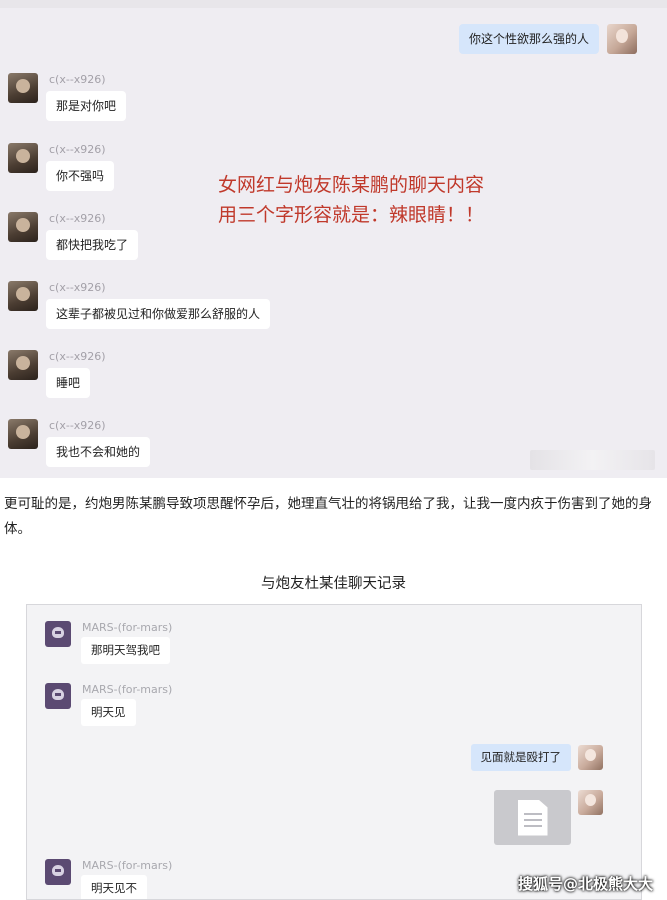 This screenshot has height=900, width=667. What do you see at coordinates (86, 106) in the screenshot?
I see `peer-message-bubble: 那是对你吧` at bounding box center [86, 106].